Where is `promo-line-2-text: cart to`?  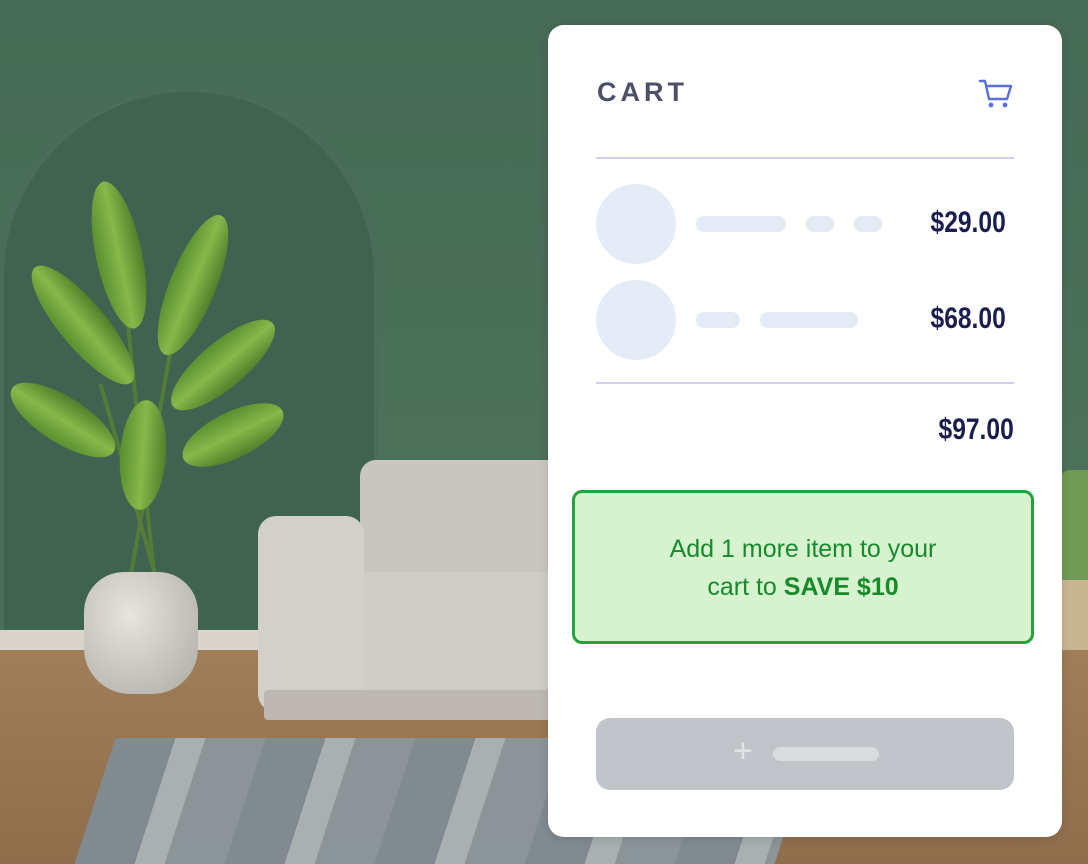
promo-line-2-text: cart to is located at coordinates (745, 587).